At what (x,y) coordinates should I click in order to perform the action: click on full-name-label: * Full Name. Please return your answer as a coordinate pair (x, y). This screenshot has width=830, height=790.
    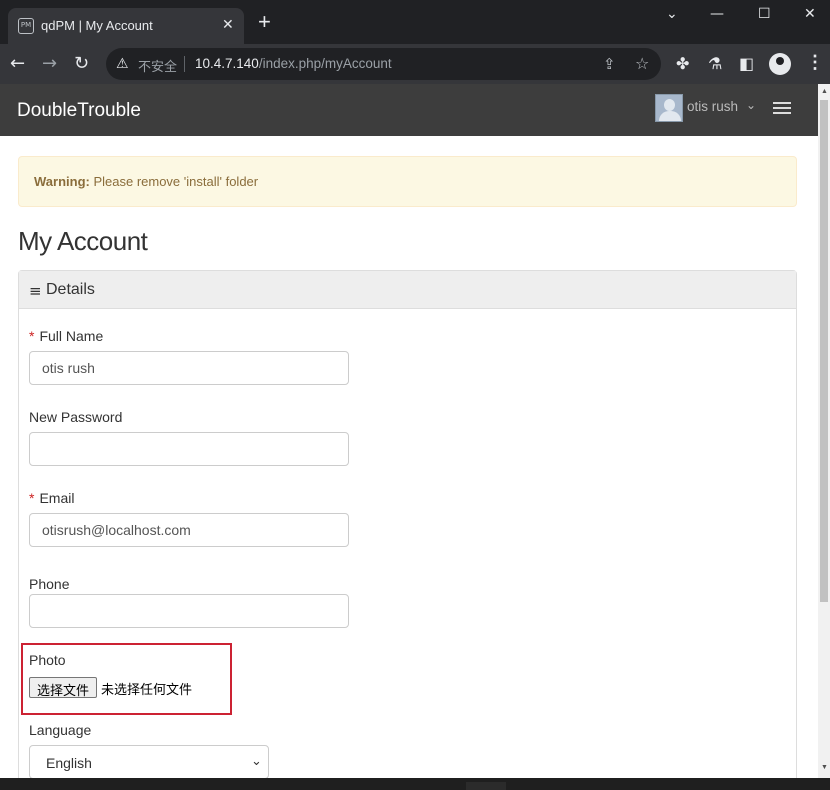
    Looking at the image, I should click on (66, 336).